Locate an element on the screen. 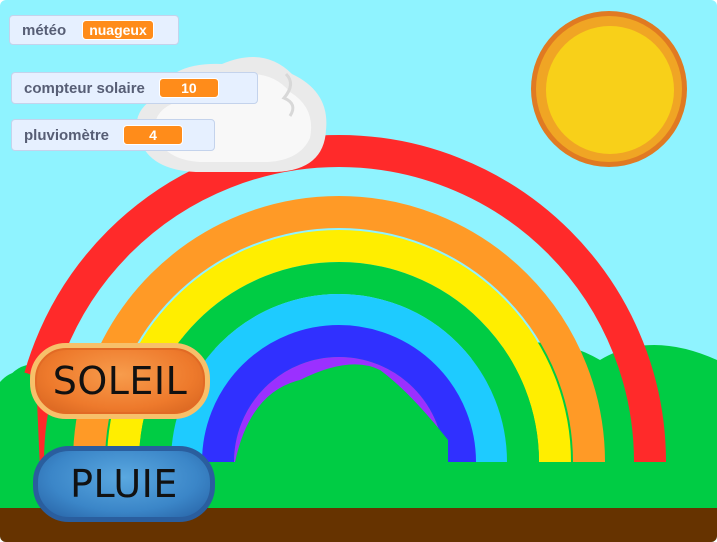  soleil-button: SOLEIL is located at coordinates (120, 381).